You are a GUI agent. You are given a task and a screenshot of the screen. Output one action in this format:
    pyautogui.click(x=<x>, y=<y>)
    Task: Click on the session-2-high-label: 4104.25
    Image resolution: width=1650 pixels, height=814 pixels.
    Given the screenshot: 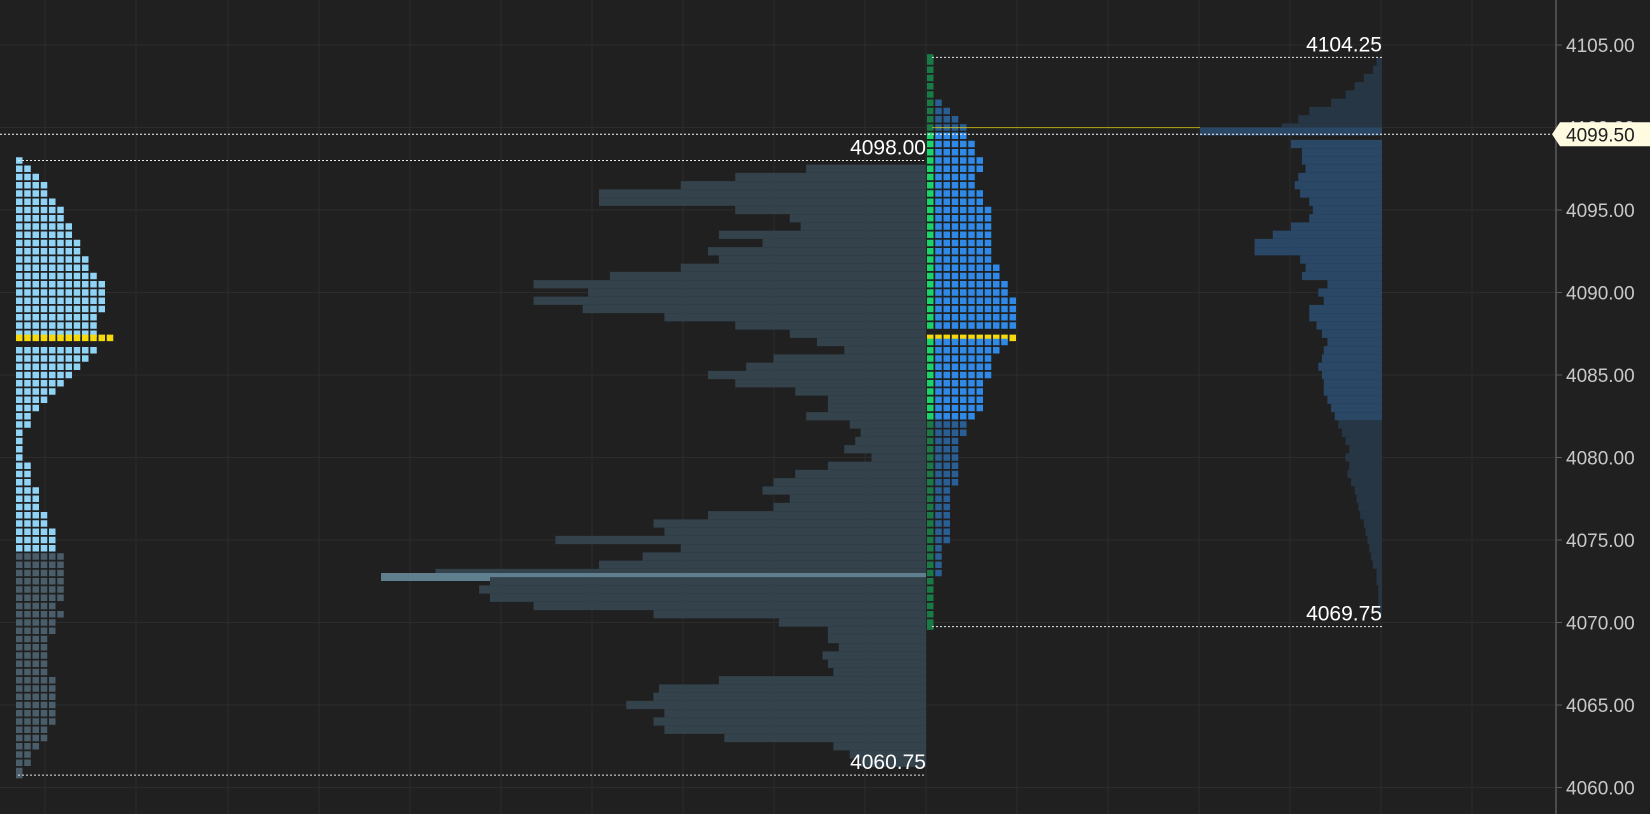 What is the action you would take?
    pyautogui.click(x=1344, y=44)
    